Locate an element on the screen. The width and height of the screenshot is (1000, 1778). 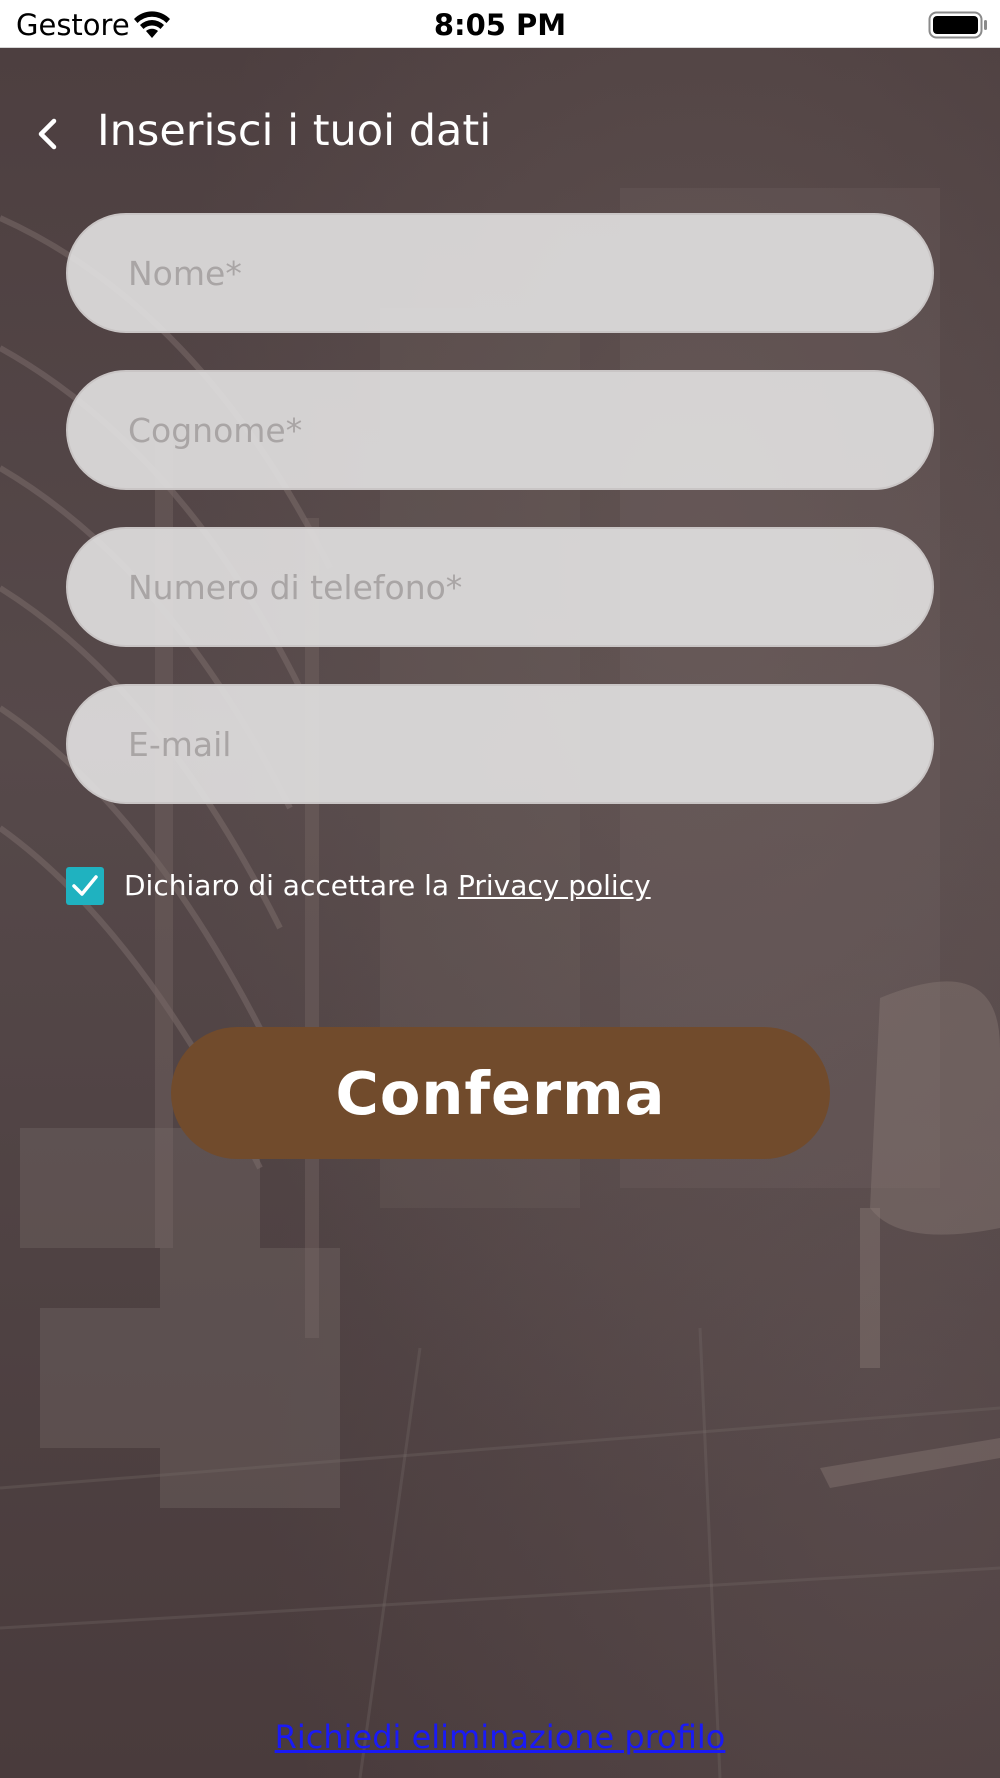
status-time: 8:05 PM is located at coordinates (500, 25).